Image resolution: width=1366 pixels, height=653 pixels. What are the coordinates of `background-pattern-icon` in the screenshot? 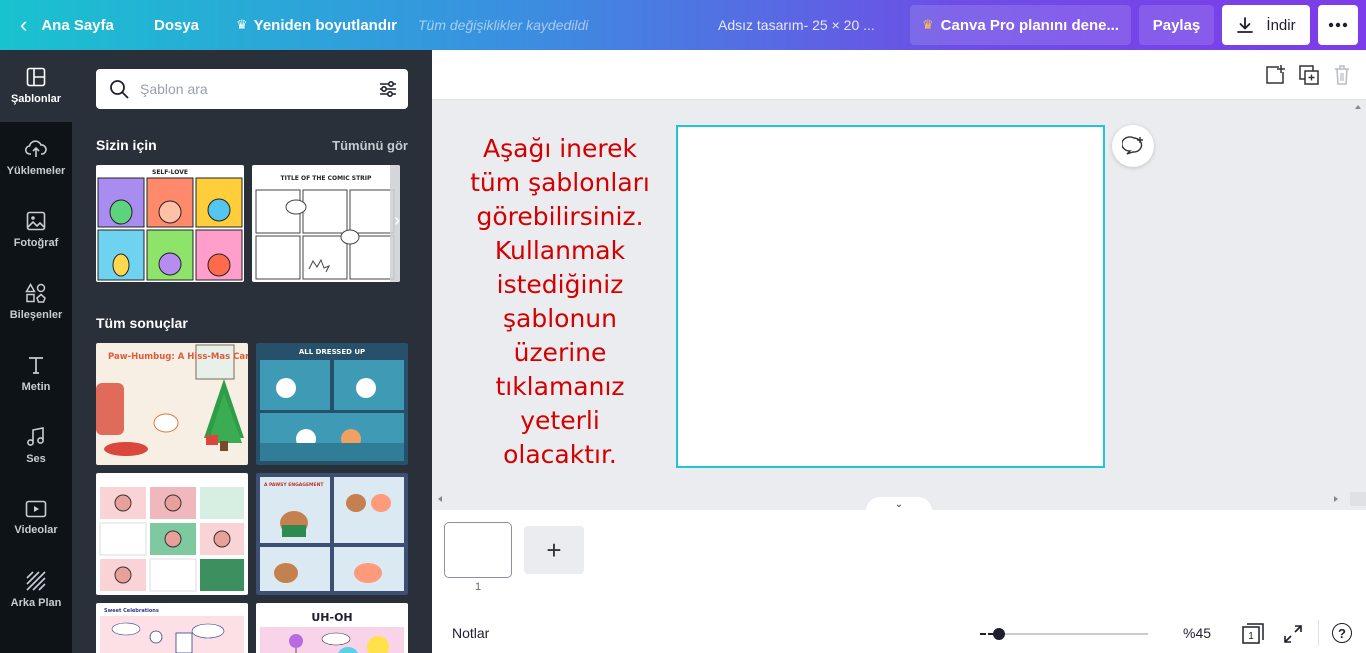 It's located at (36, 581).